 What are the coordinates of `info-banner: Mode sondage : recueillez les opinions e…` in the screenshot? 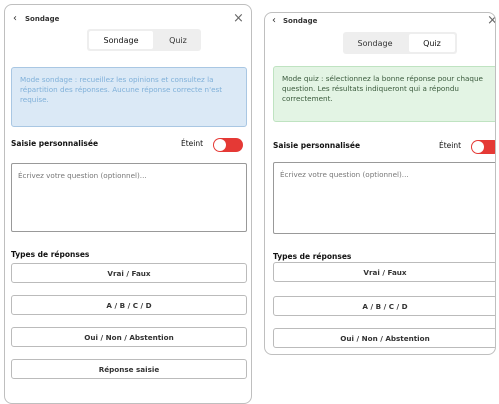 It's located at (129, 97).